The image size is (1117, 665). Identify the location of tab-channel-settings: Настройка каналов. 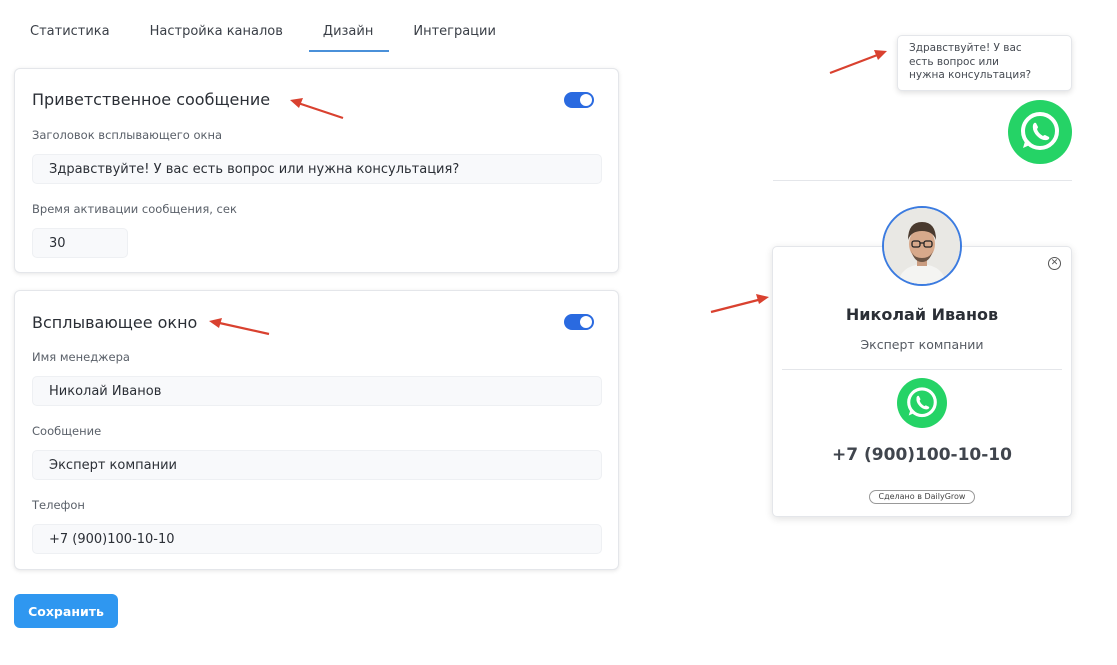
(217, 33).